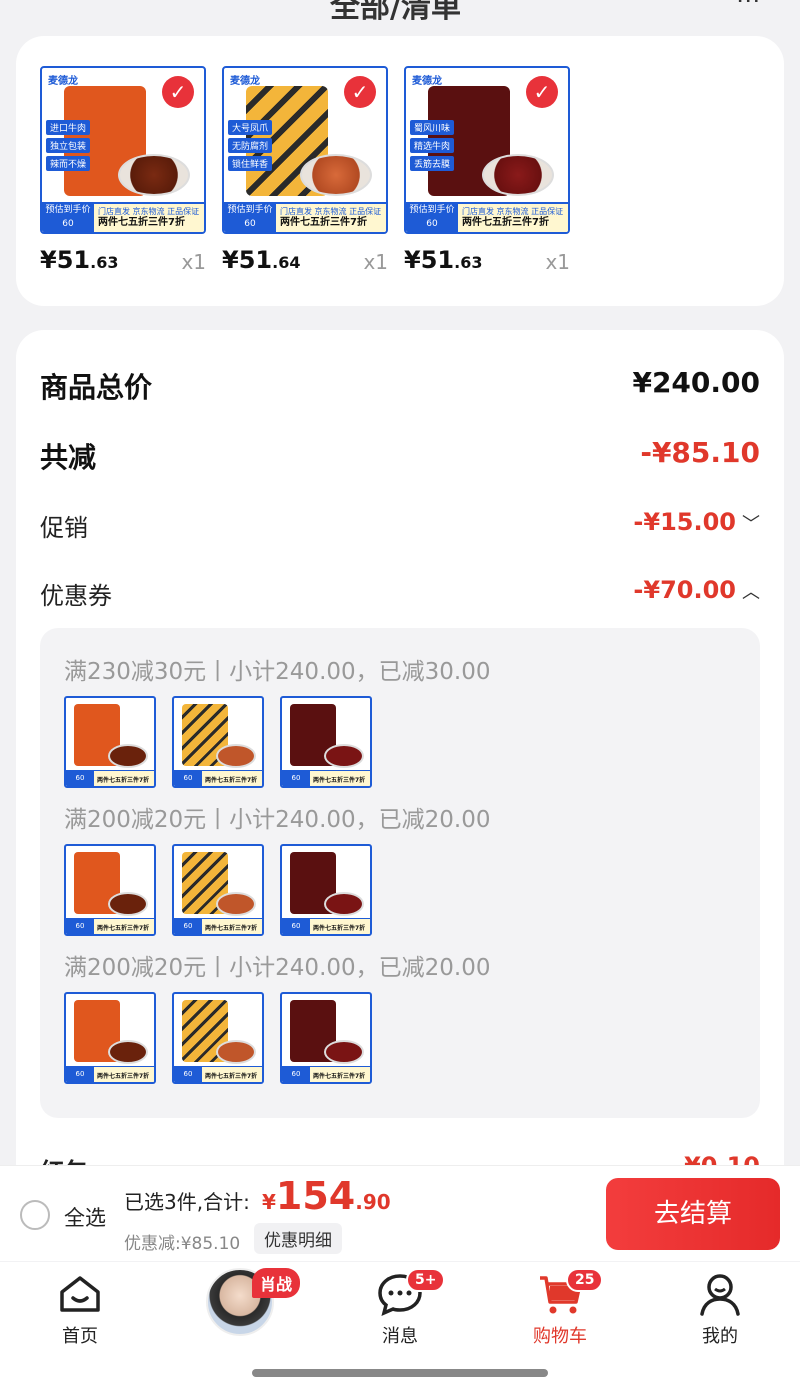 The width and height of the screenshot is (800, 1390). I want to click on tab-mine-label: 我的, so click(720, 1336).